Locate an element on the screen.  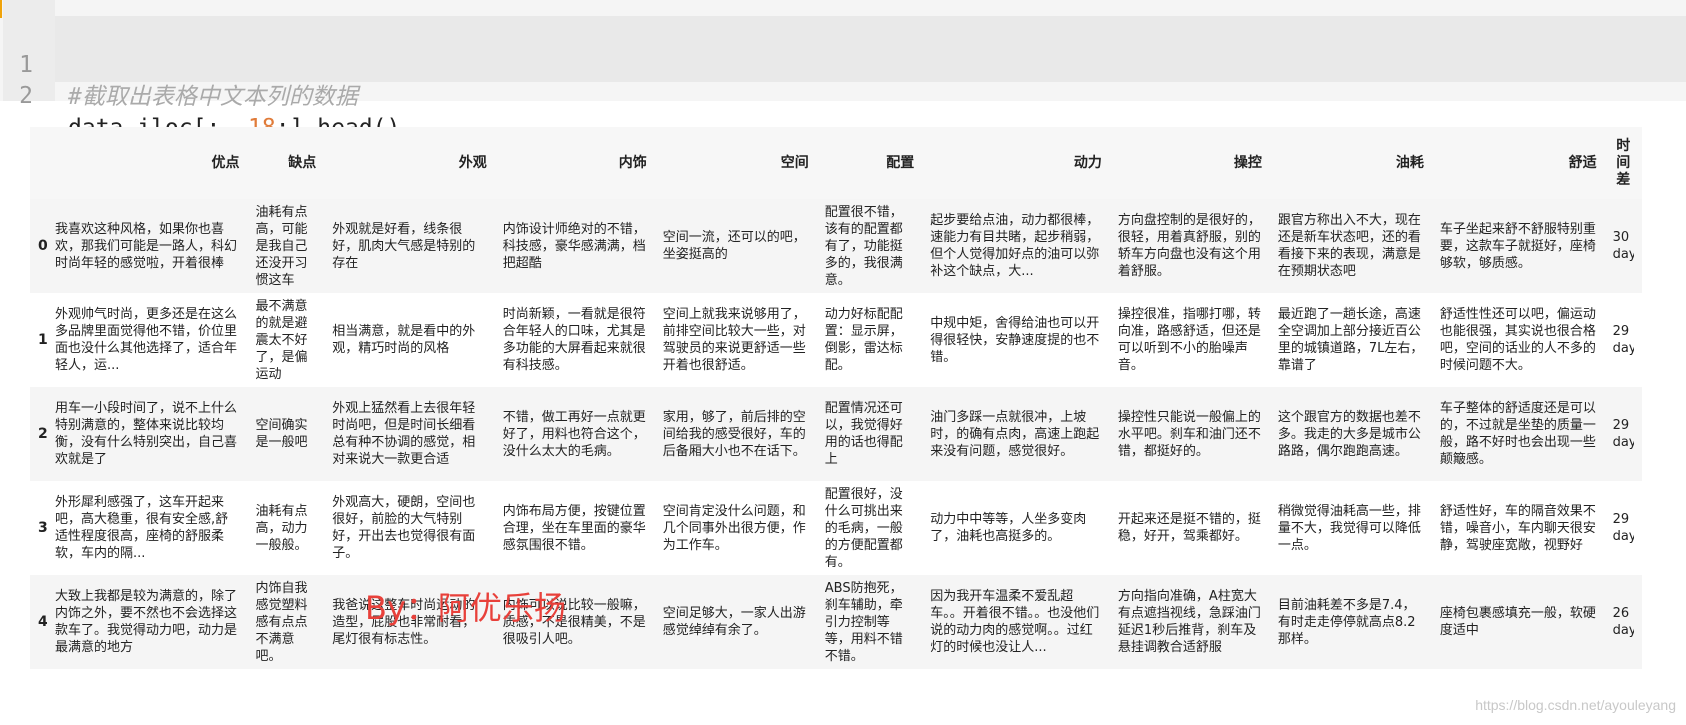
table-cell: 这个跟官方的数据也差不多。我走的大多是城市公路路，偶尔跑跑高速。 is located at coordinates (1351, 434).